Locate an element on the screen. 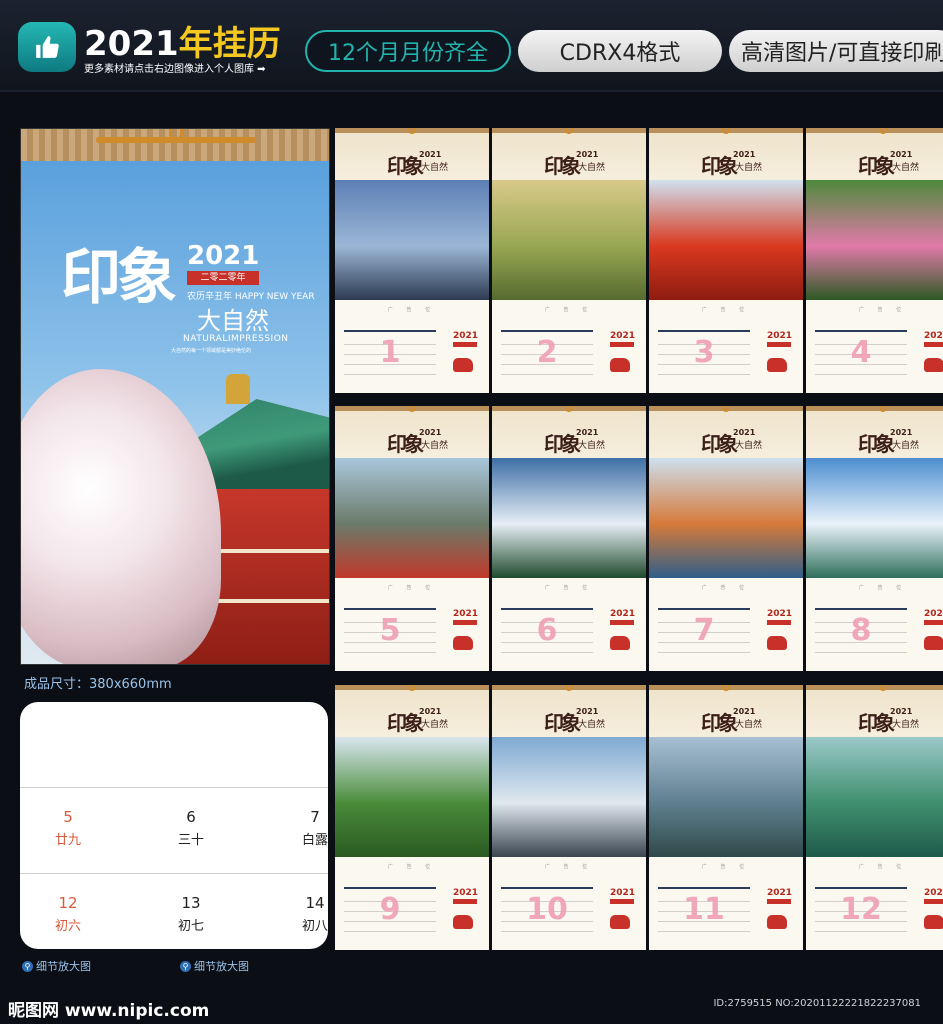 This screenshot has width=943, height=1024. month-number: 3 is located at coordinates (704, 352).